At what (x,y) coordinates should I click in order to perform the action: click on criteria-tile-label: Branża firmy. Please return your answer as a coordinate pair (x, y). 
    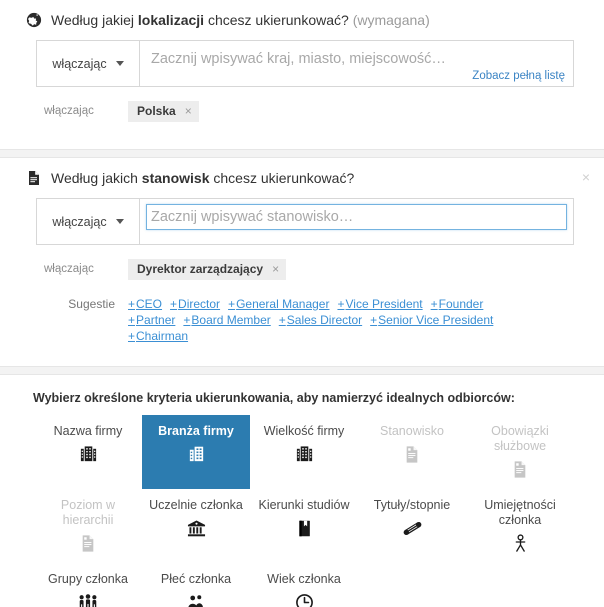
    Looking at the image, I should click on (196, 431).